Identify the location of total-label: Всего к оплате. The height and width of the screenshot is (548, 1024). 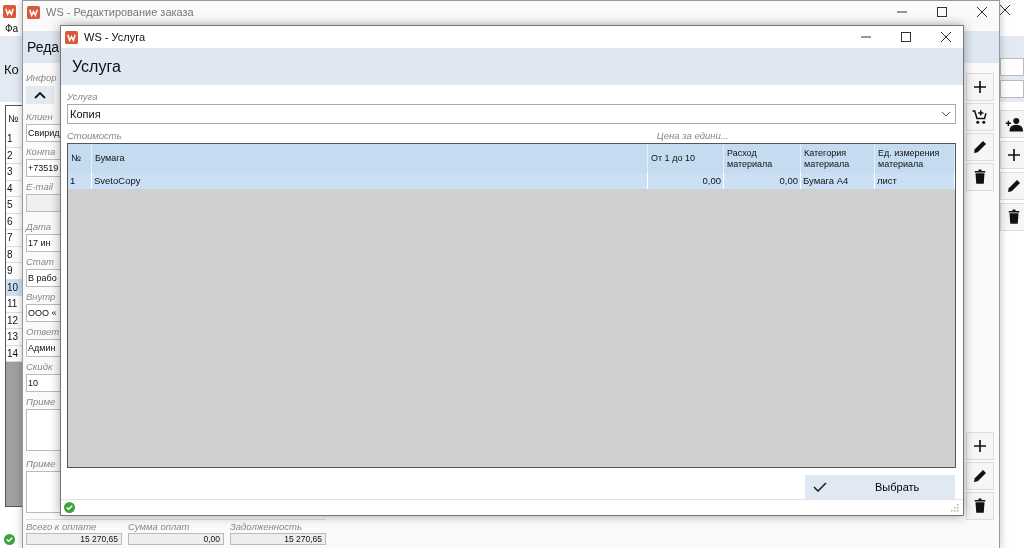
(62, 526).